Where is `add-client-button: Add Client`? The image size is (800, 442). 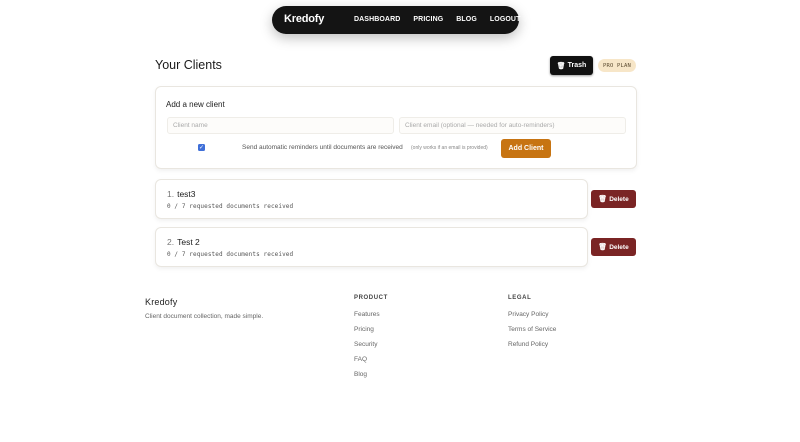 add-client-button: Add Client is located at coordinates (526, 148).